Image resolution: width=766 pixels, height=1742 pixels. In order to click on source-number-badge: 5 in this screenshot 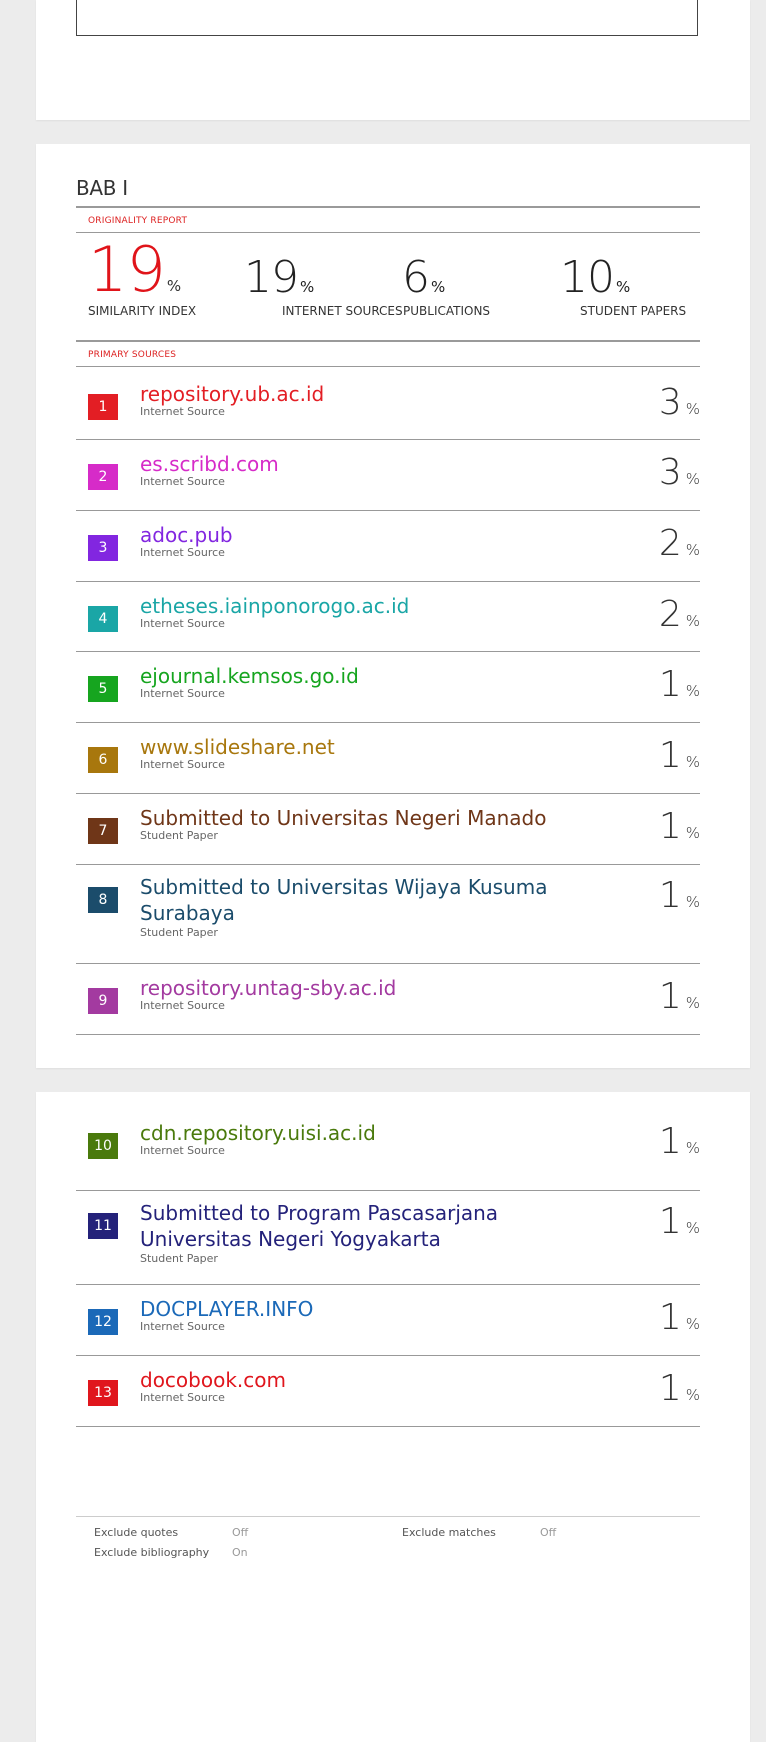, I will do `click(103, 689)`.